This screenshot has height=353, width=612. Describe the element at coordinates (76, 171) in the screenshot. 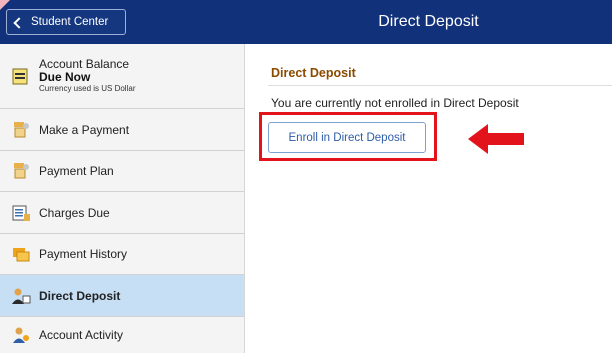

I see `sidebar-item-label: Payment Plan` at that location.